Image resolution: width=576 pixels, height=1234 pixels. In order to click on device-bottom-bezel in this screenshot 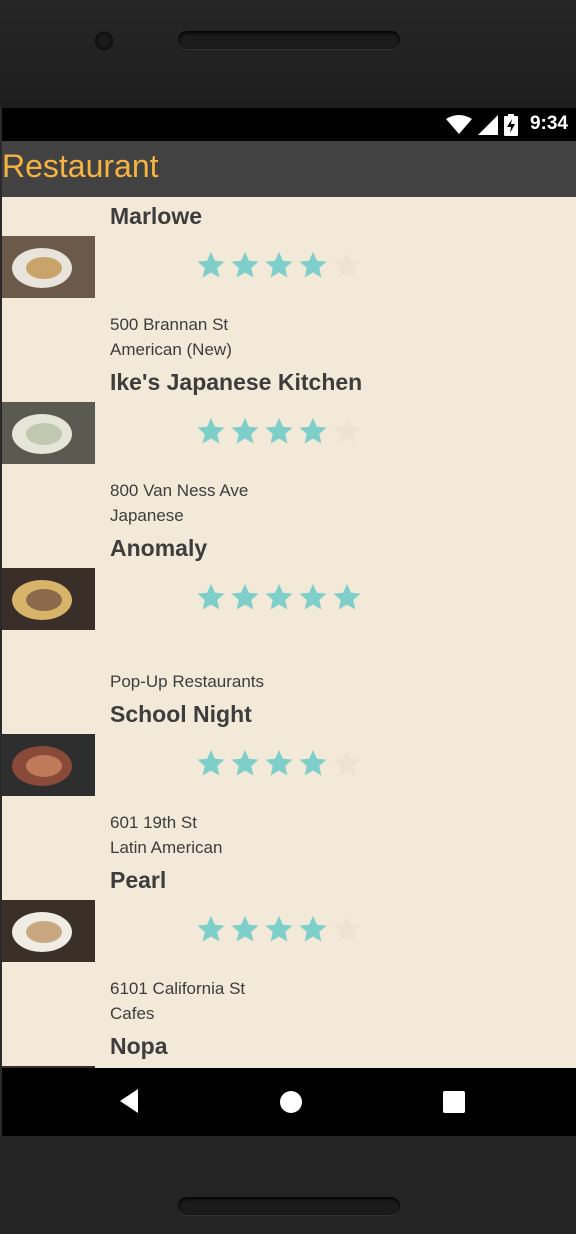, I will do `click(288, 1185)`.